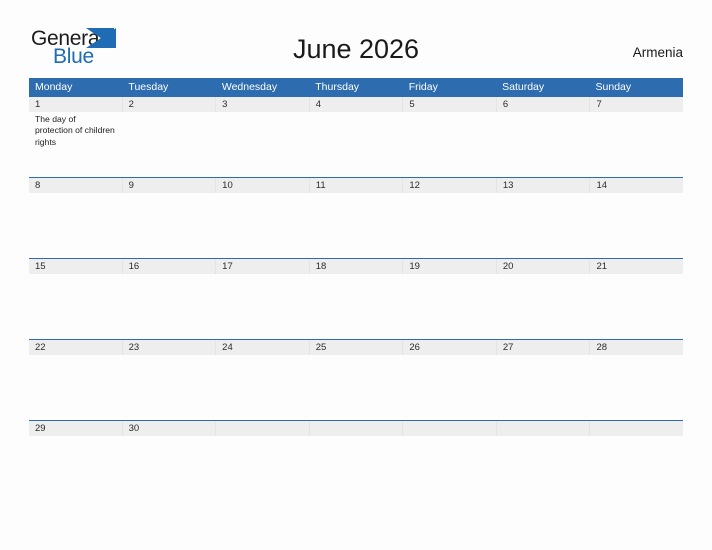 This screenshot has width=712, height=550. What do you see at coordinates (263, 185) in the screenshot?
I see `date-number: 10` at bounding box center [263, 185].